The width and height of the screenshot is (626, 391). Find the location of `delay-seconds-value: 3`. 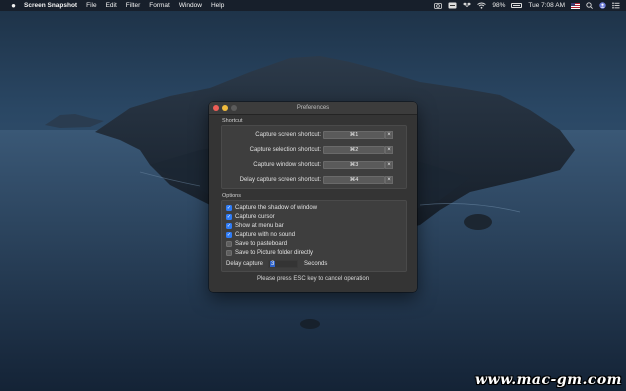

delay-seconds-value: 3 is located at coordinates (273, 263).